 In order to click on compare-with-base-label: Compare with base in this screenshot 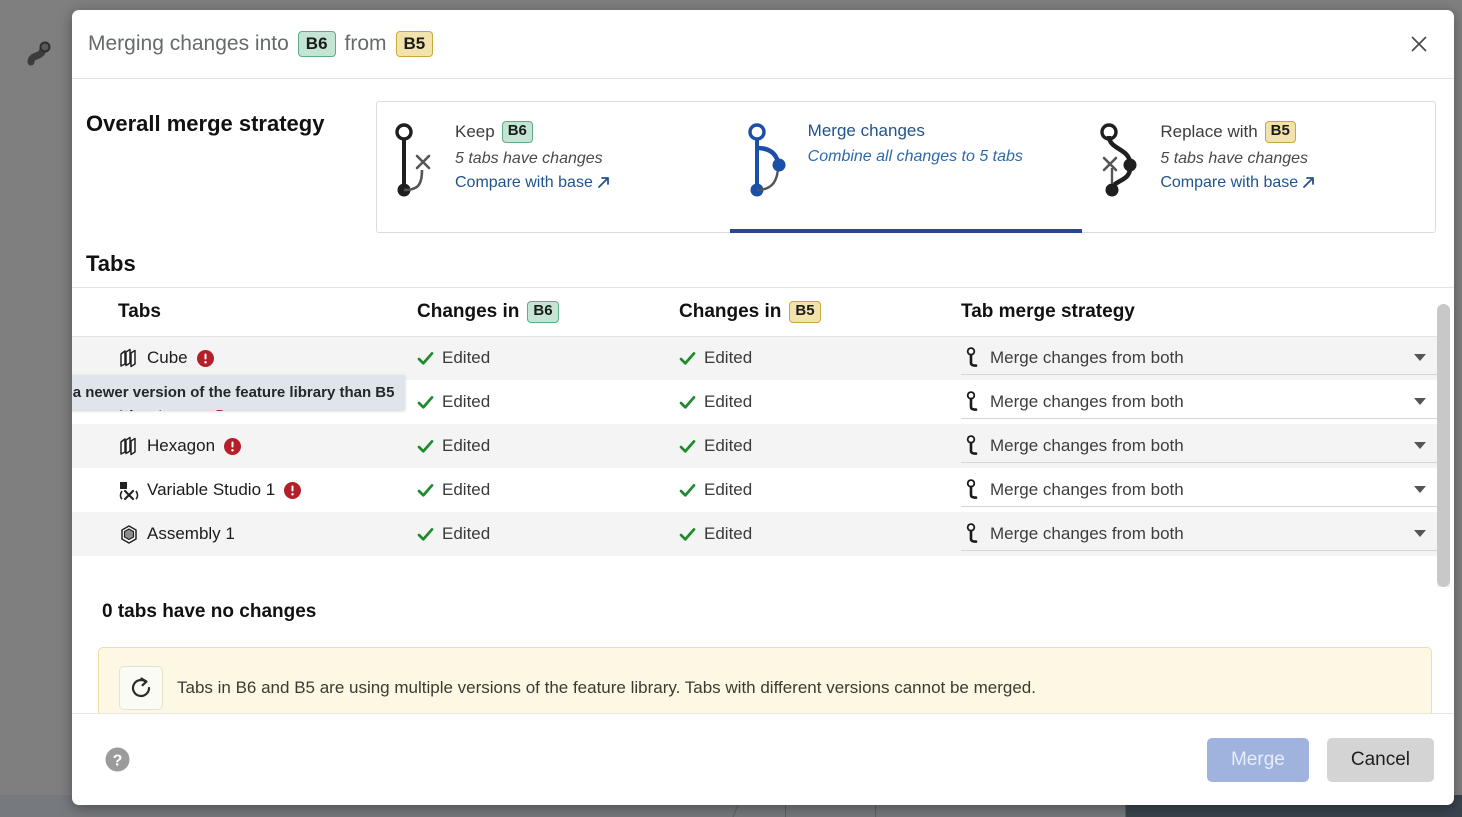, I will do `click(524, 182)`.